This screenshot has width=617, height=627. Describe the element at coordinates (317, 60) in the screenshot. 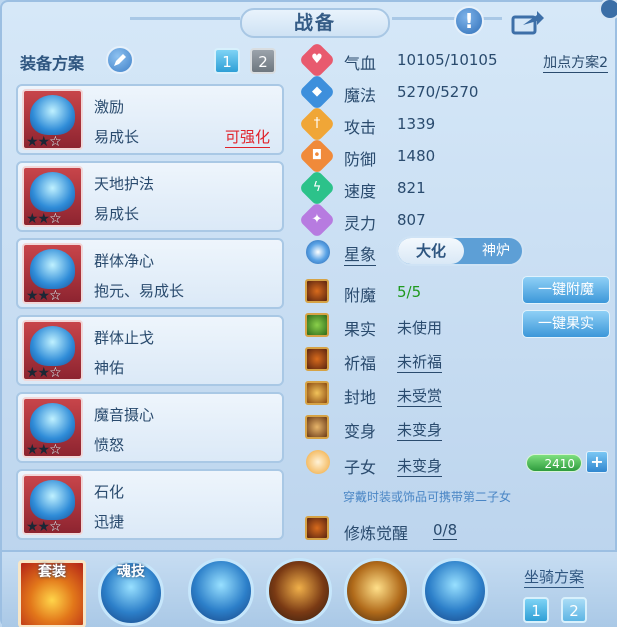

I see `heart-icon: ♥` at that location.